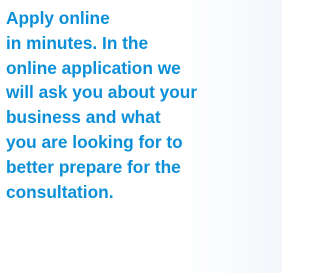 The width and height of the screenshot is (320, 273). I want to click on description-line-4: will ask you about your, so click(102, 92).